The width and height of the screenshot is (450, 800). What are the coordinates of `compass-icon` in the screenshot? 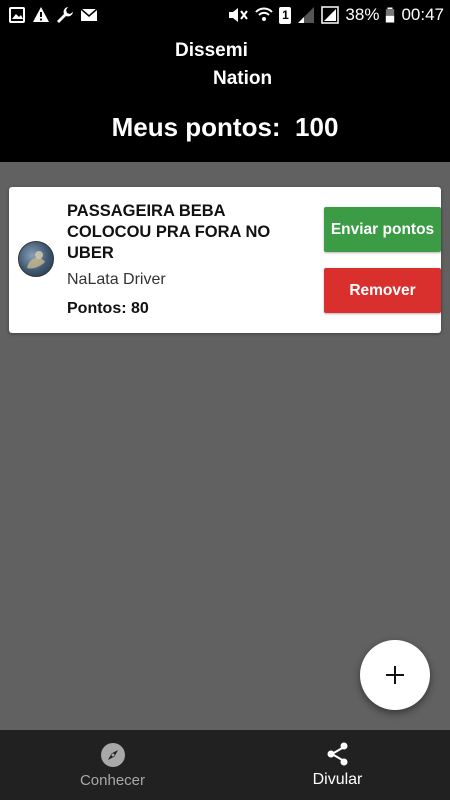 It's located at (112, 754).